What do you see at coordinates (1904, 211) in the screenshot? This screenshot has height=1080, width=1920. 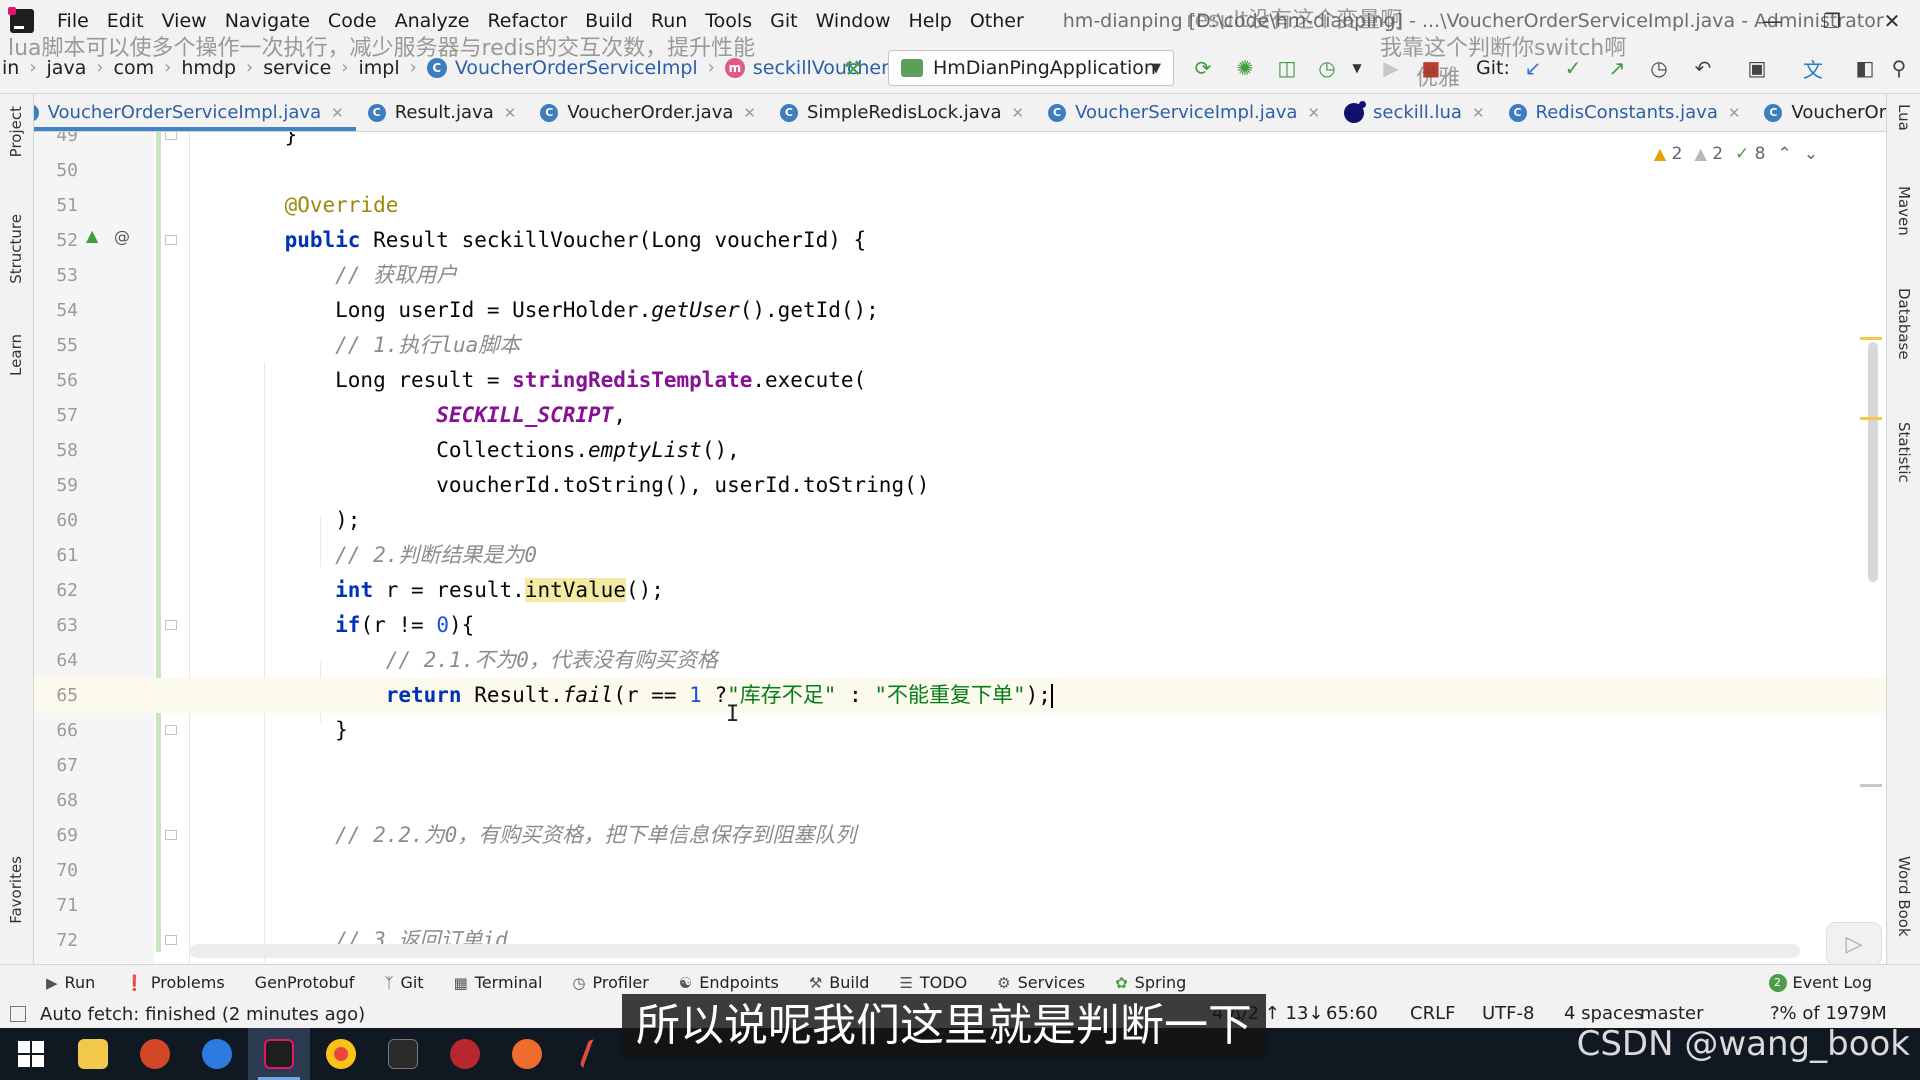 I see `maven-tool-button: Maven` at bounding box center [1904, 211].